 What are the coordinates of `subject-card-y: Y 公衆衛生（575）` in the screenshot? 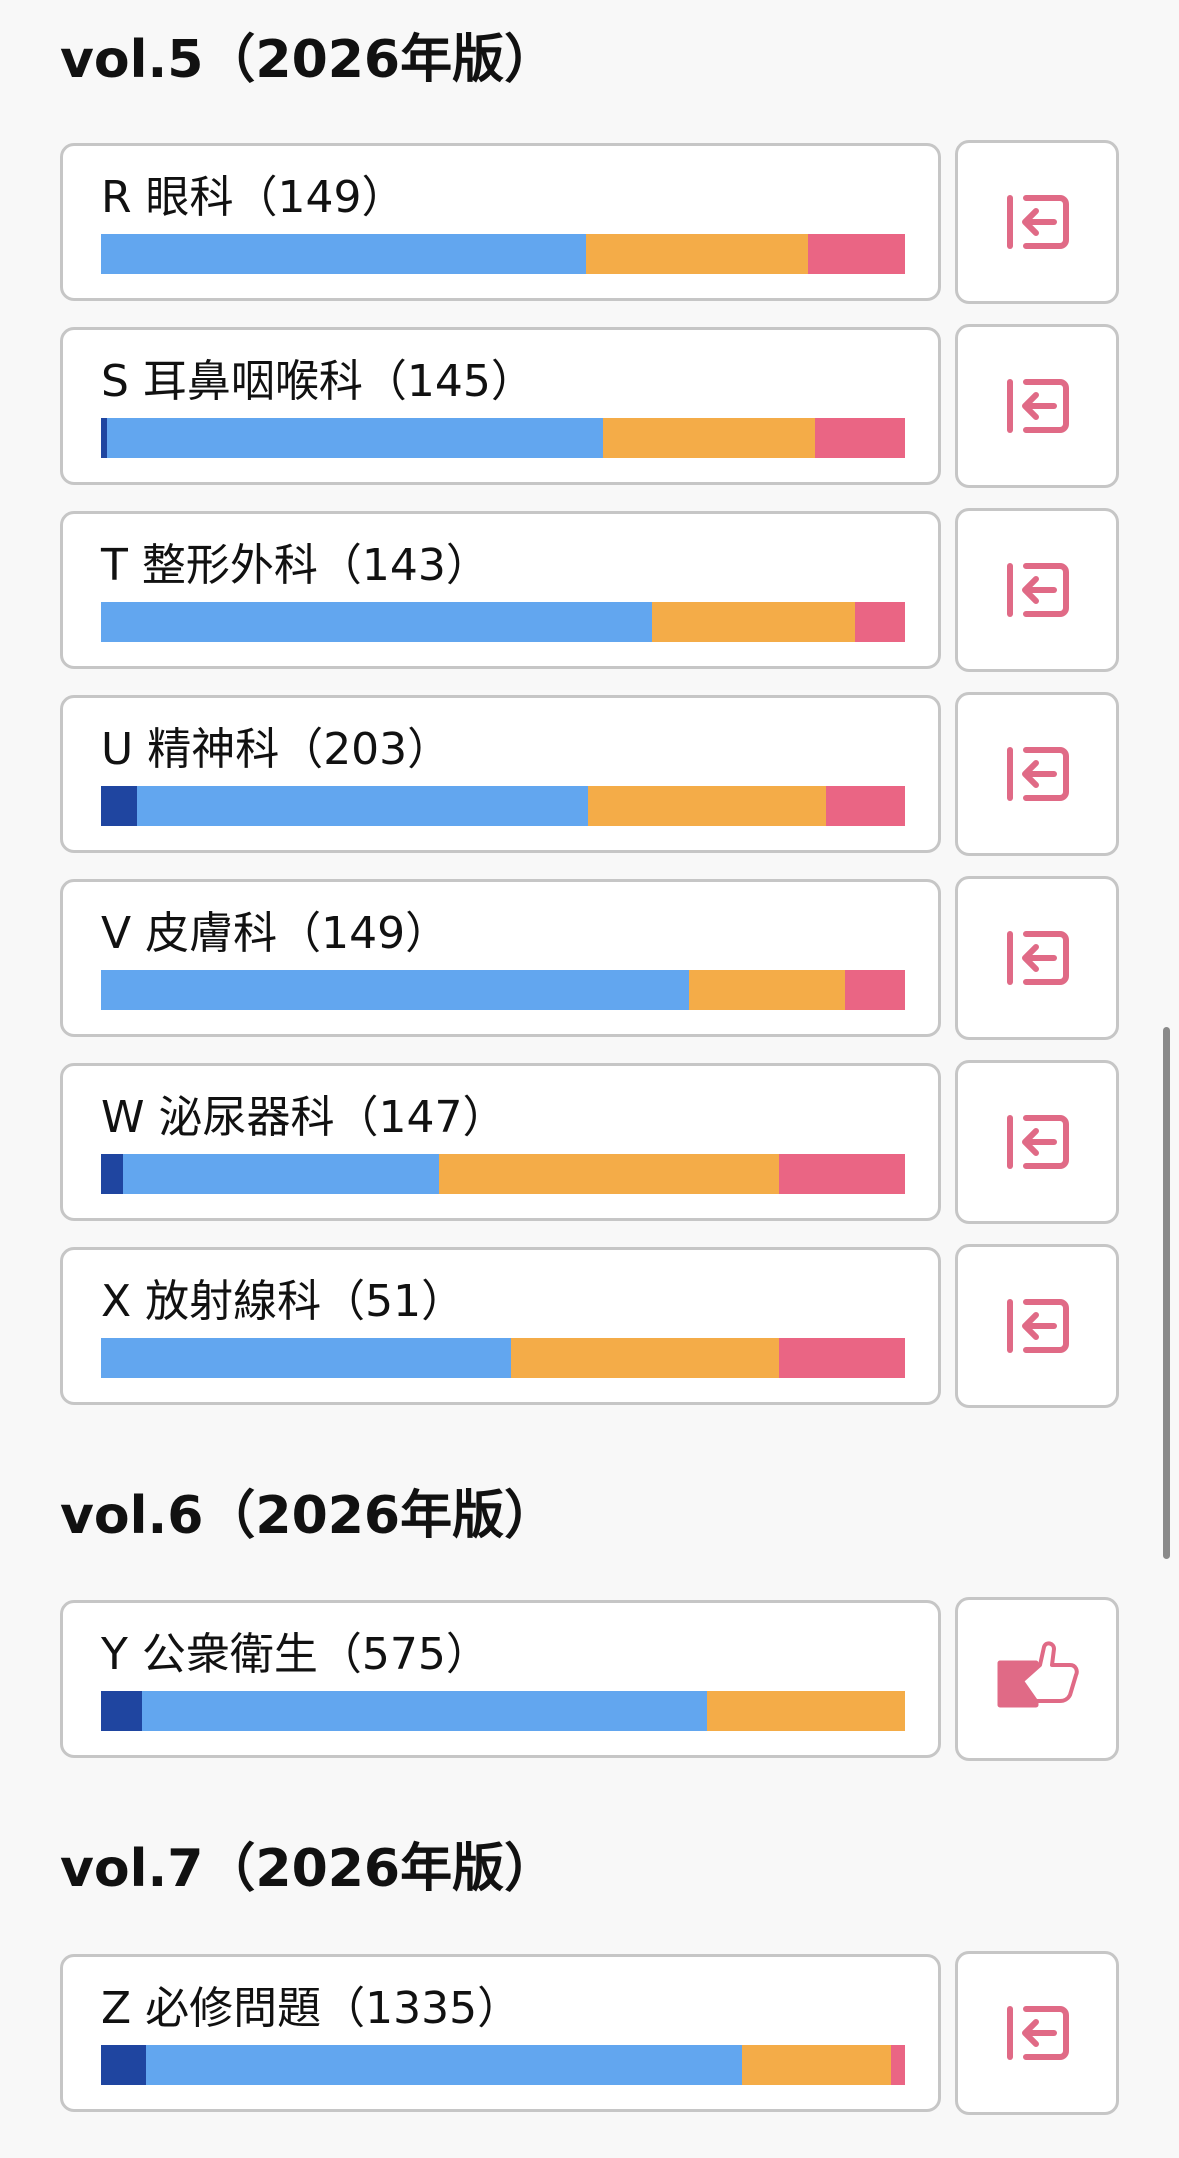 It's located at (500, 1679).